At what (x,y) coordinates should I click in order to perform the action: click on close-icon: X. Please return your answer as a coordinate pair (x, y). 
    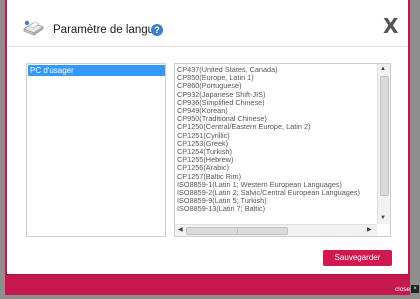
    Looking at the image, I should click on (390, 26).